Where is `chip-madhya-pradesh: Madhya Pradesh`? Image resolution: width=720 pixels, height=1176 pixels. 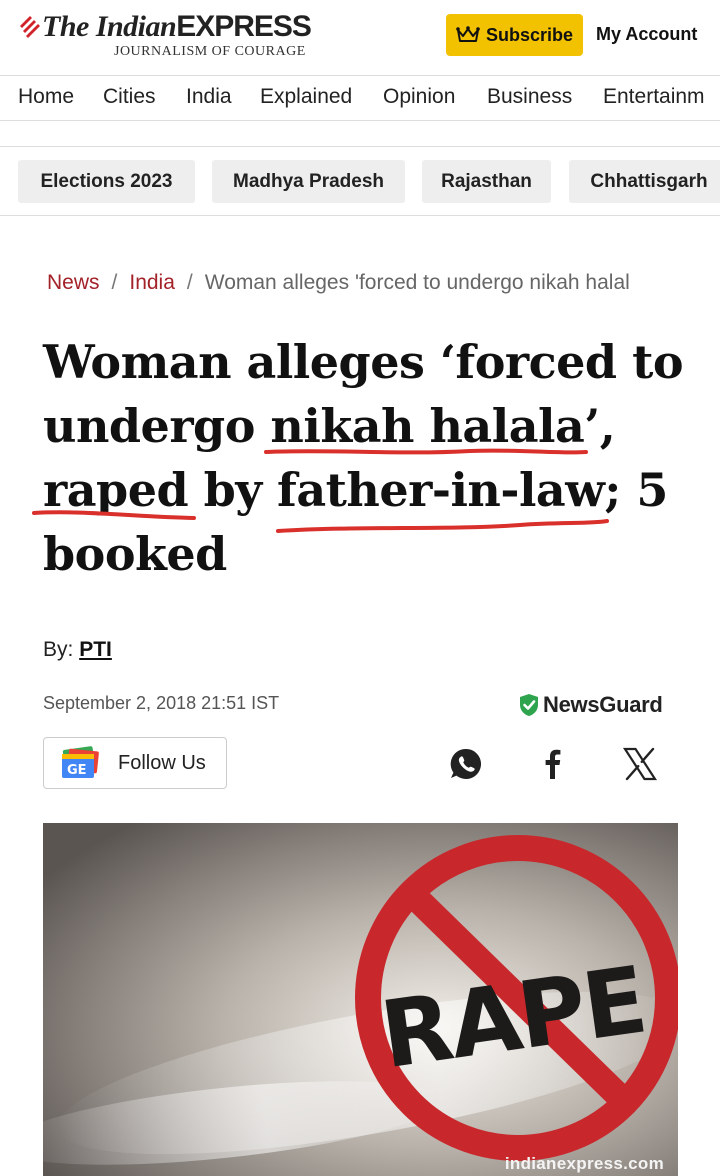 chip-madhya-pradesh: Madhya Pradesh is located at coordinates (308, 181).